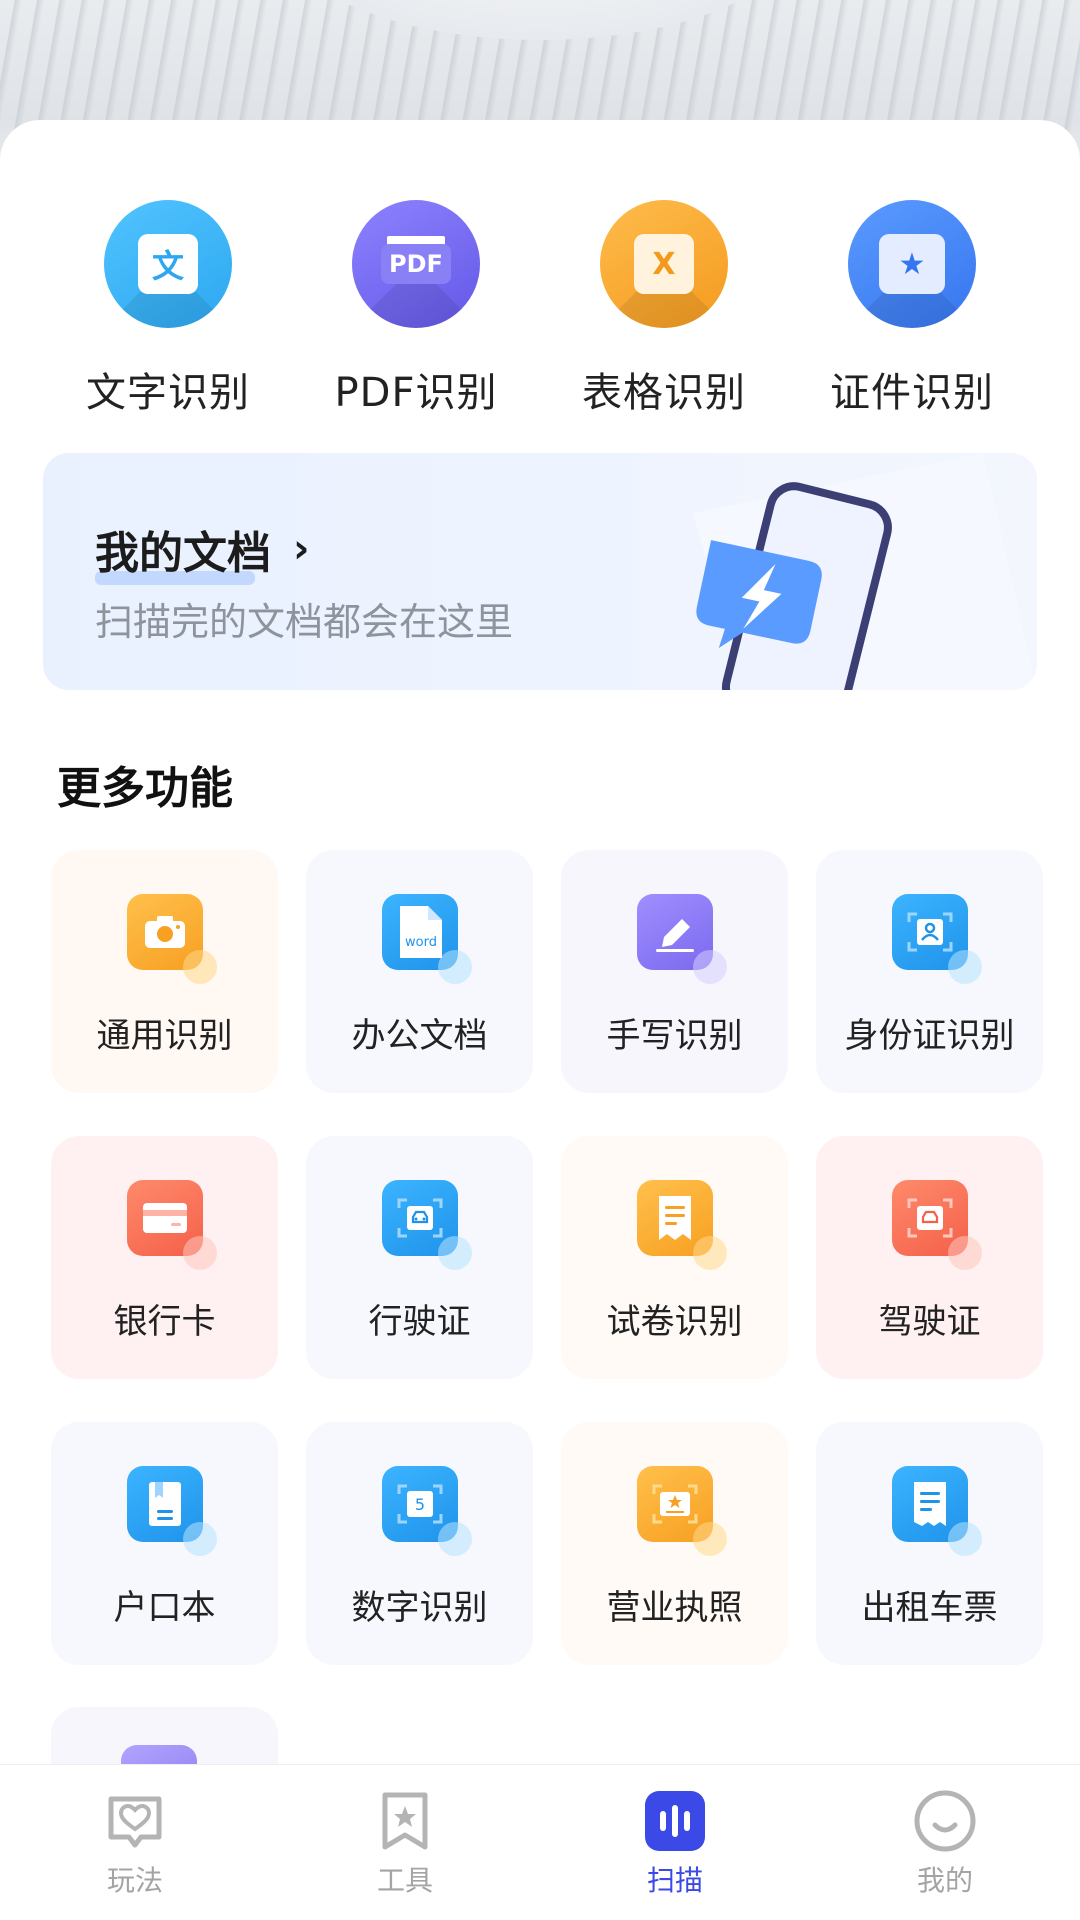 Image resolution: width=1080 pixels, height=1920 pixels. What do you see at coordinates (168, 393) in the screenshot?
I see `text-recognition-label: 文字识别` at bounding box center [168, 393].